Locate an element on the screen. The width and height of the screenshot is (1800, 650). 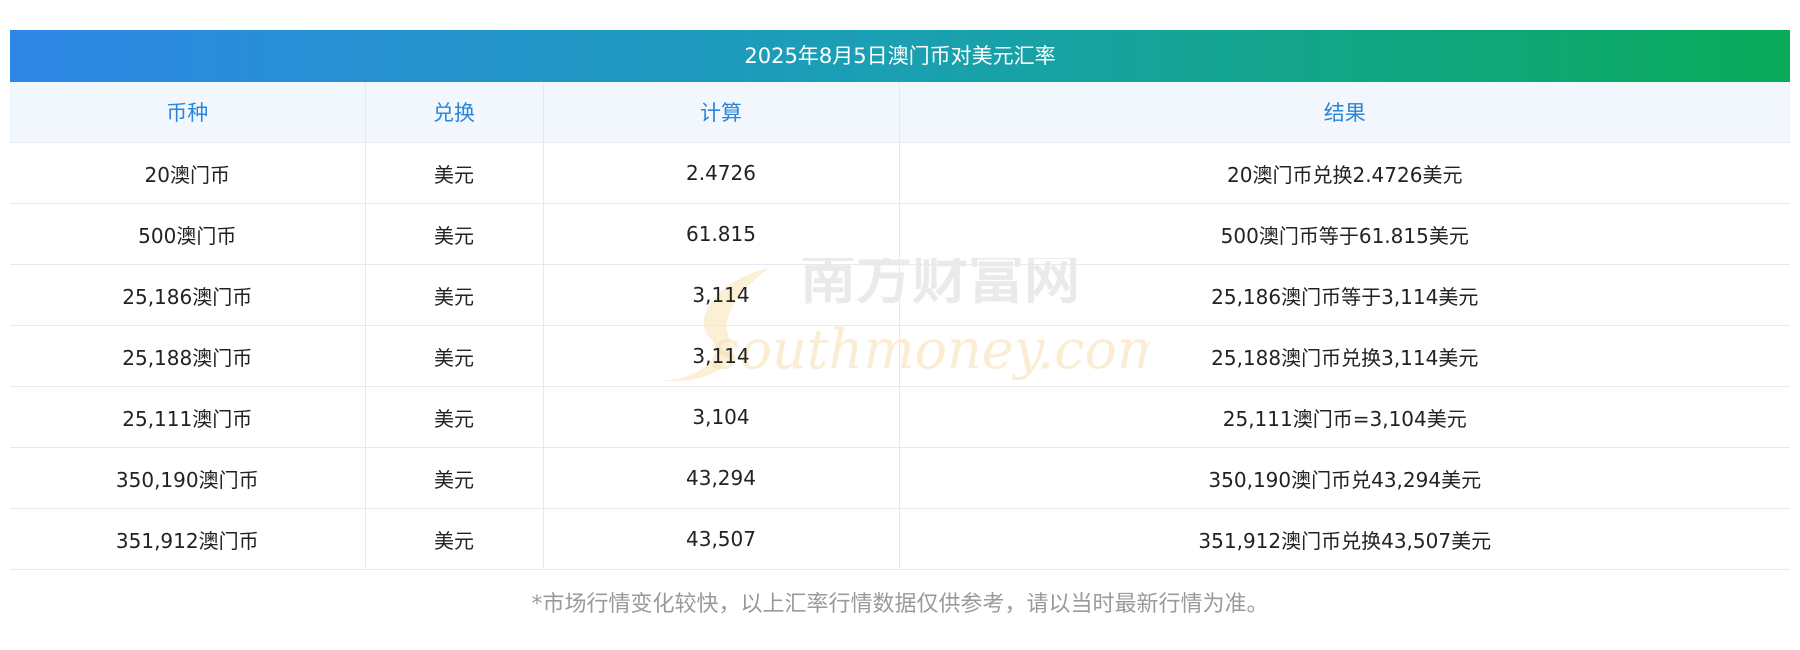
header-exchange: 兑换 is located at coordinates (453, 112).